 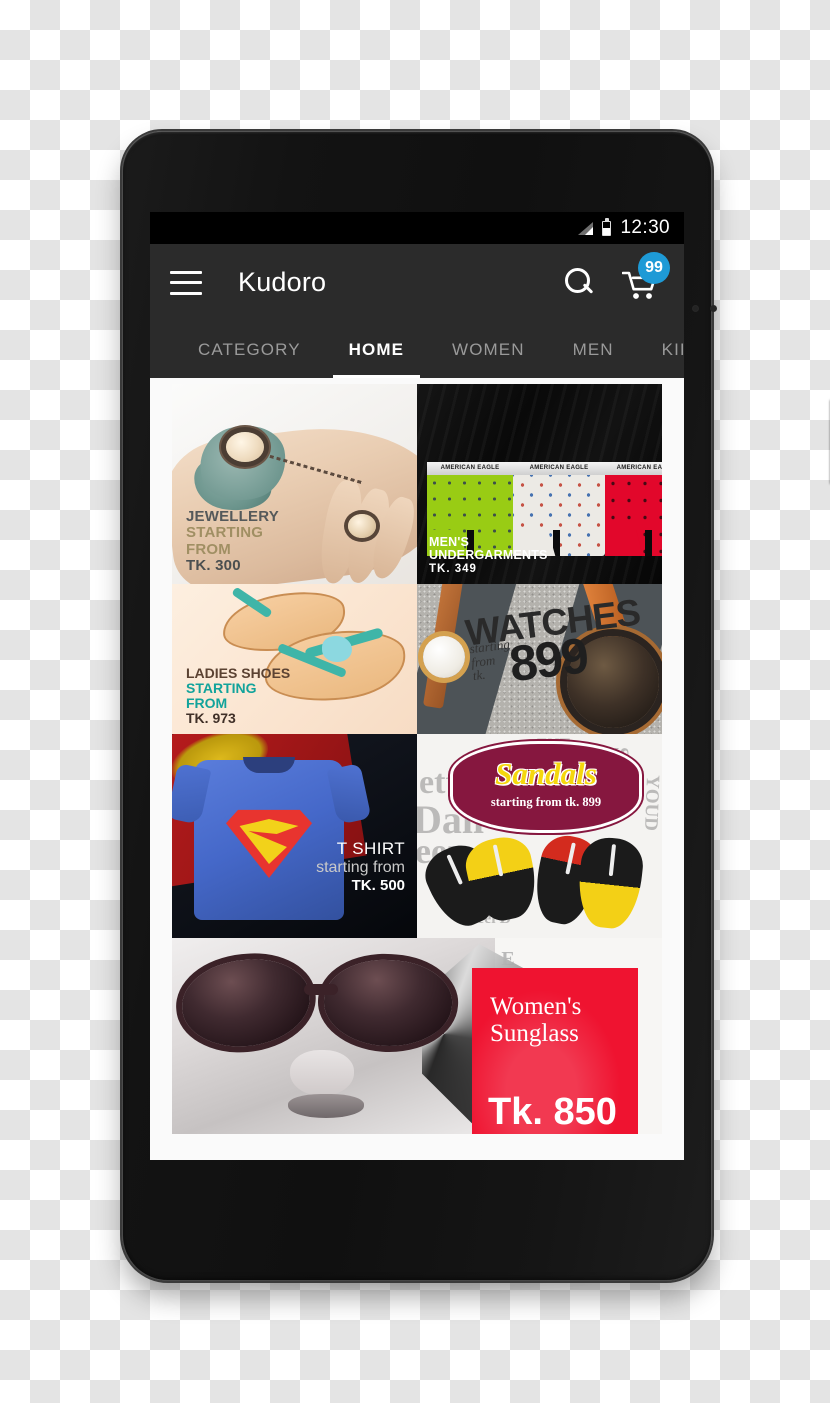 What do you see at coordinates (449, 541) in the screenshot?
I see `caption-line: MEN'S` at bounding box center [449, 541].